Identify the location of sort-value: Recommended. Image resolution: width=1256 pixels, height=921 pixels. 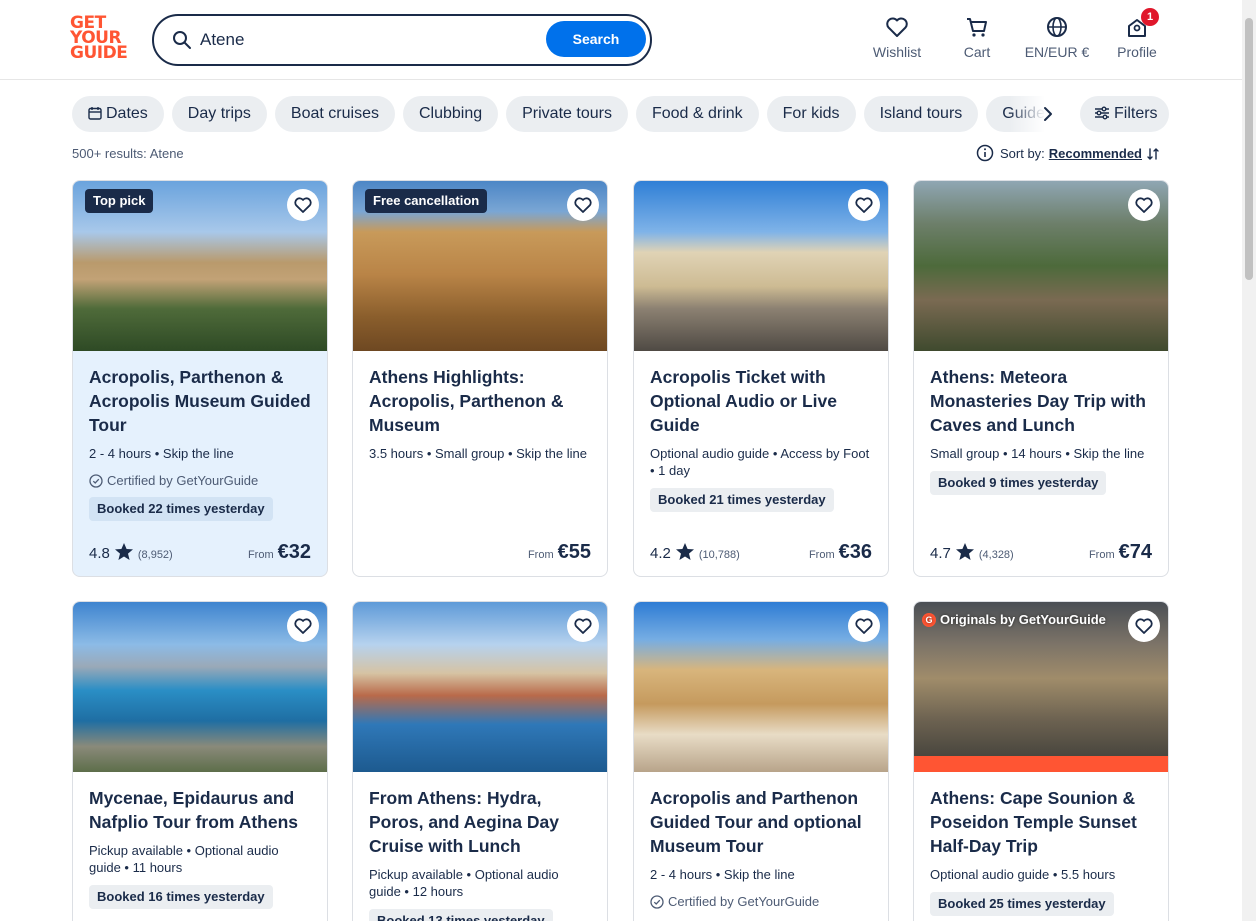
(1095, 153).